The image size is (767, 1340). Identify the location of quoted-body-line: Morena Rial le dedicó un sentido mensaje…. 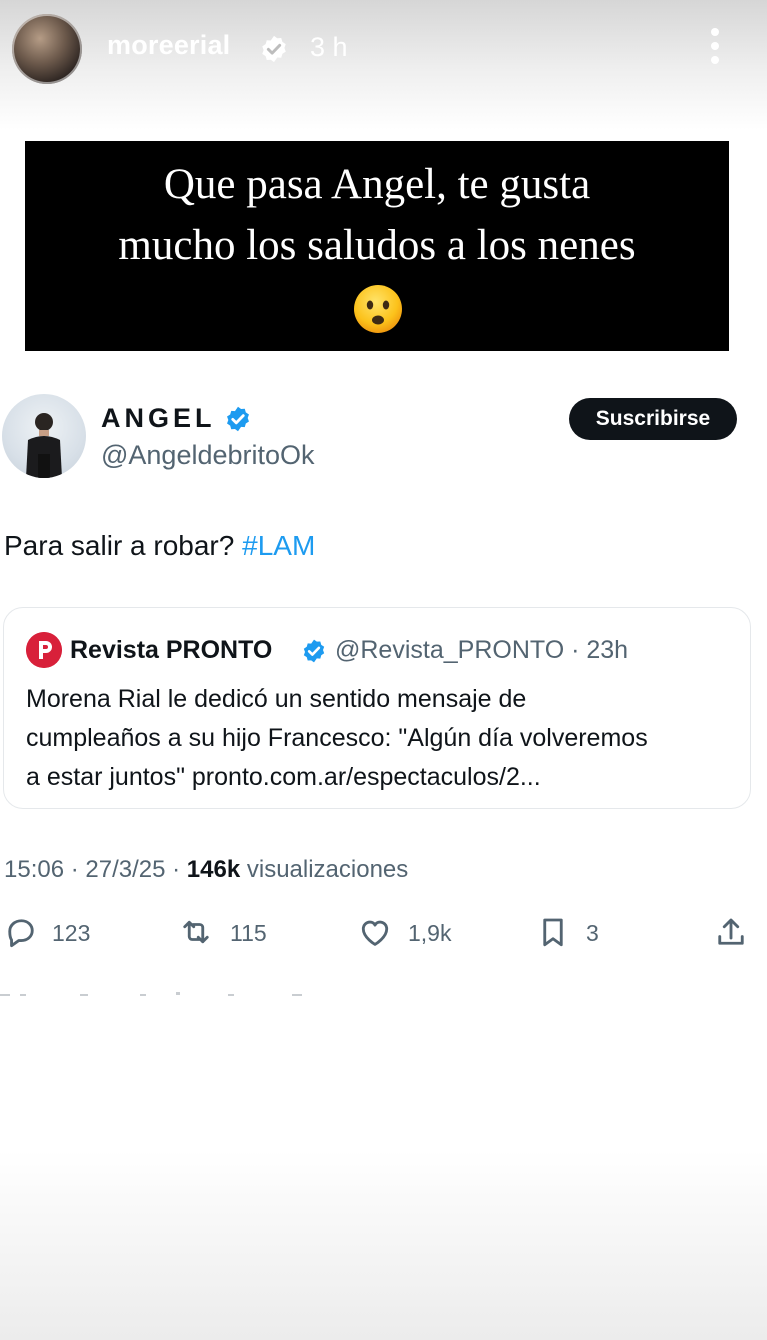
(276, 699).